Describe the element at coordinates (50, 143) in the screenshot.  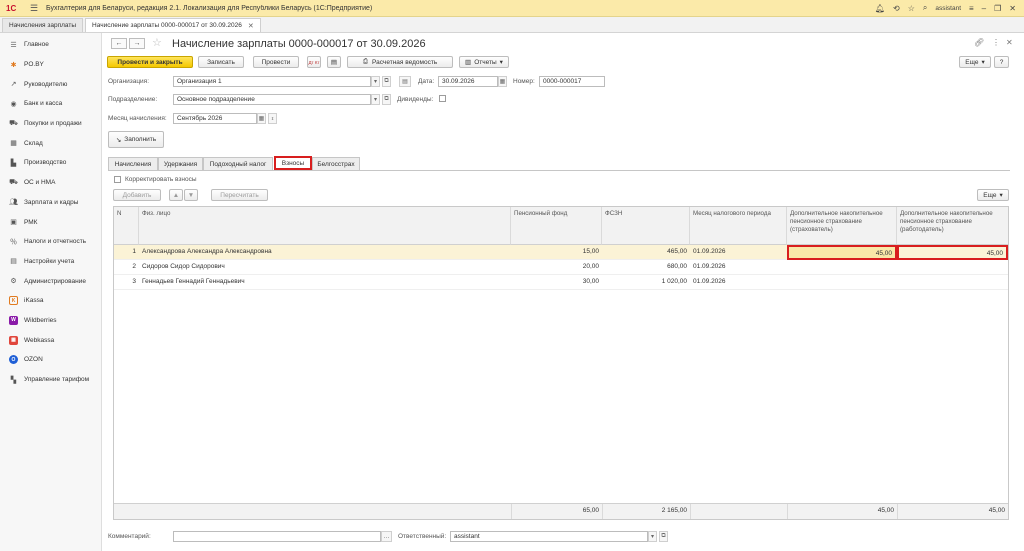
I see `sidebar-item-warehouse: ▦ Склад` at that location.